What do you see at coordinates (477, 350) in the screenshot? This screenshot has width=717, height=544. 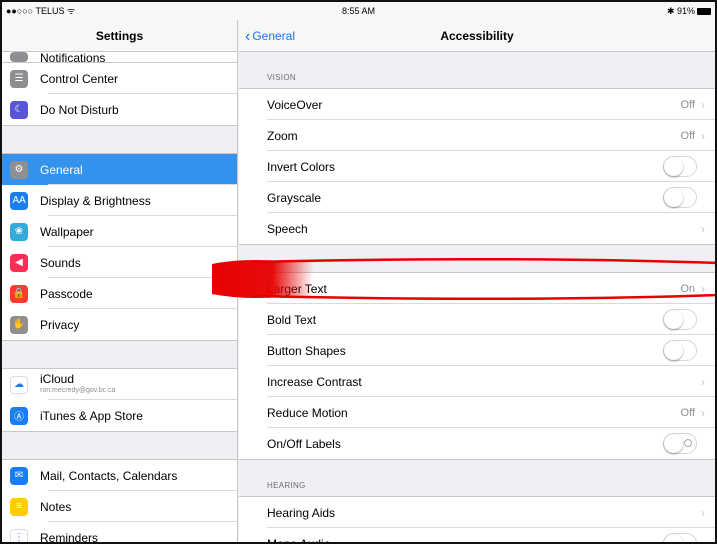 I see `row-button-shapes: Button Shapes` at bounding box center [477, 350].